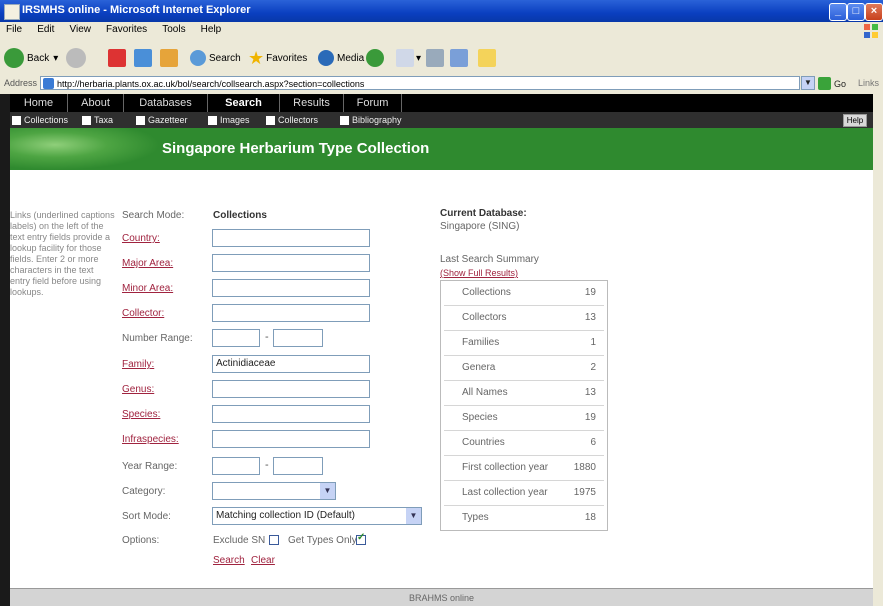 The image size is (883, 606). I want to click on collector-input, so click(291, 313).